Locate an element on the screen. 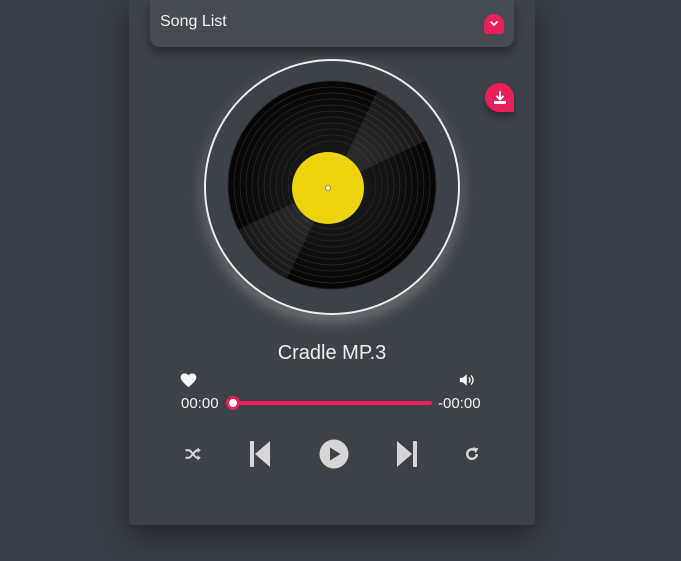  progress-bar is located at coordinates (332, 403).